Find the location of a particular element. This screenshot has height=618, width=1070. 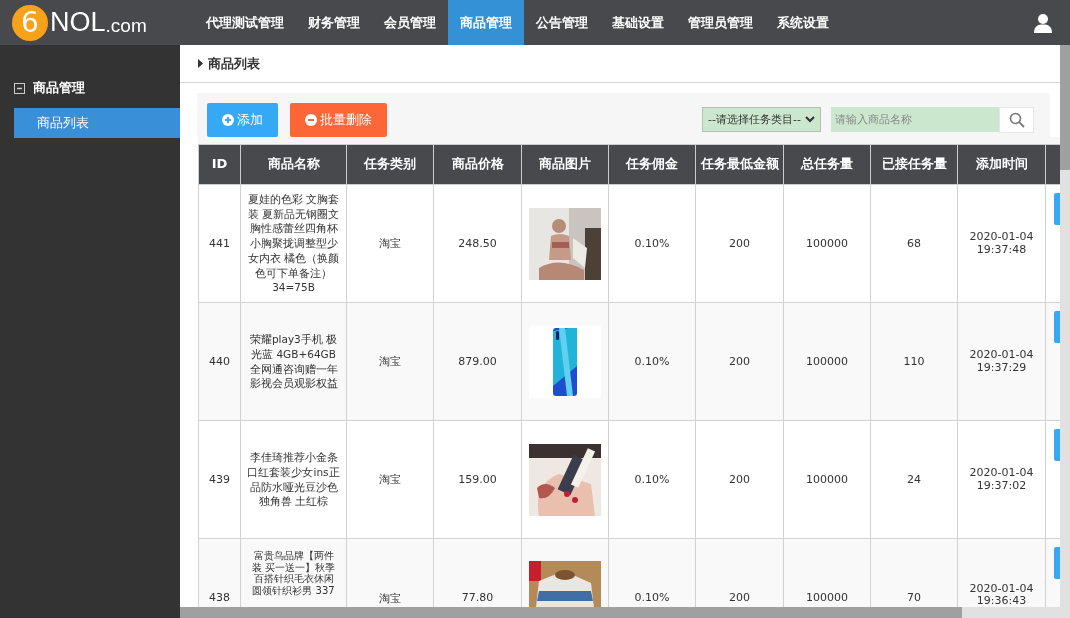

collapse-icon is located at coordinates (19, 88).